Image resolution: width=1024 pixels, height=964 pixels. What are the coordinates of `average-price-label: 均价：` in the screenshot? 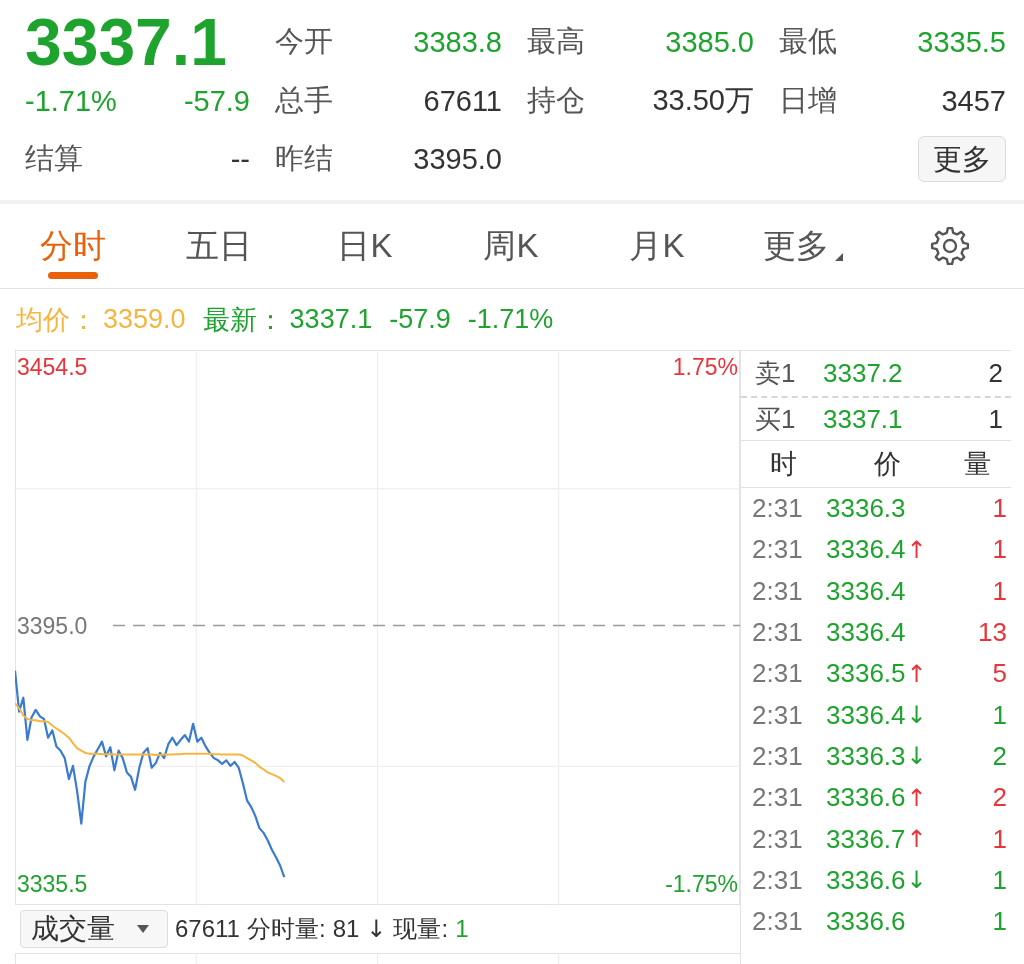 It's located at (56, 320).